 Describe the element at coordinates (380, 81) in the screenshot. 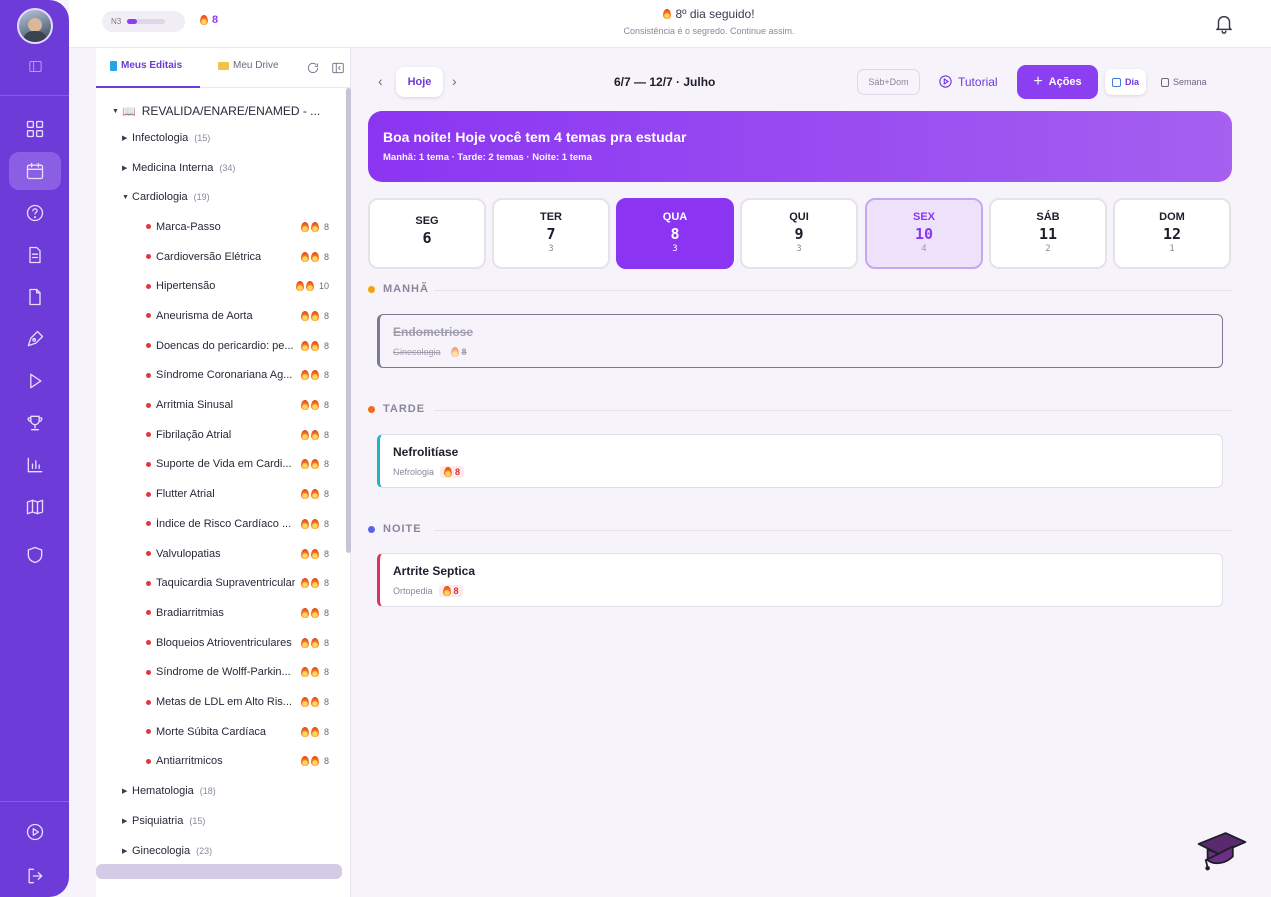

I see `prev-week-icon: ‹` at that location.